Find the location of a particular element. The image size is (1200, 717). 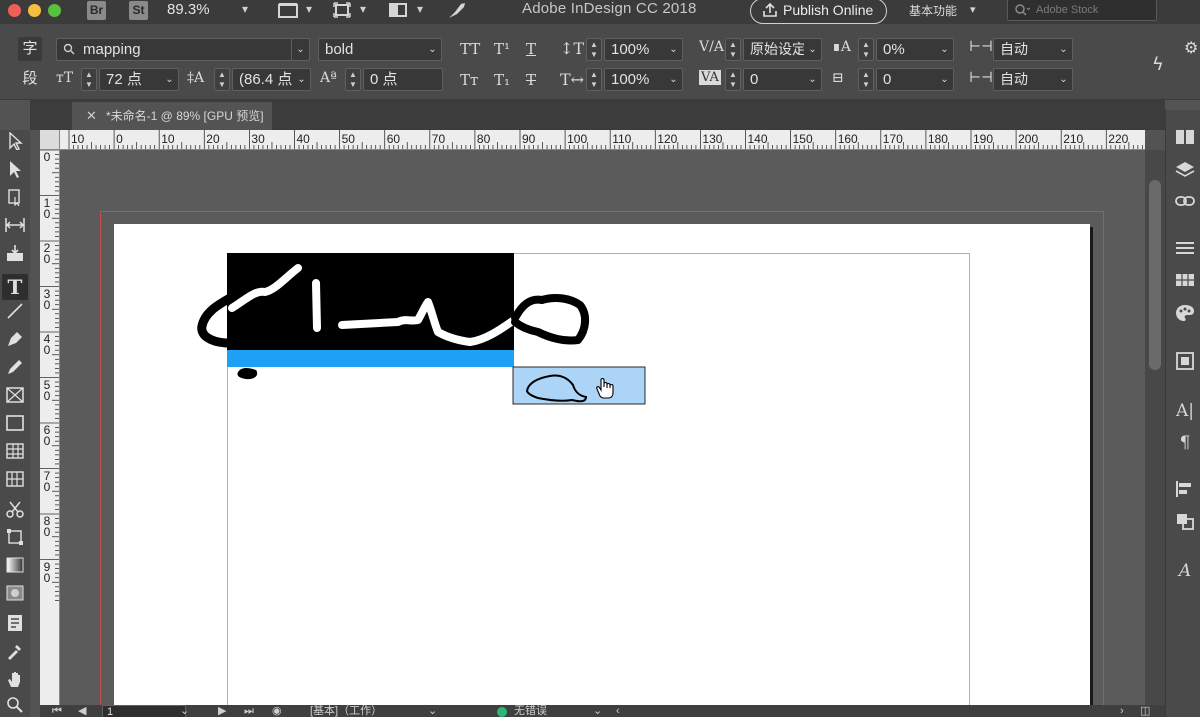

gradient-swatch-tool-icon is located at coordinates (15, 569).